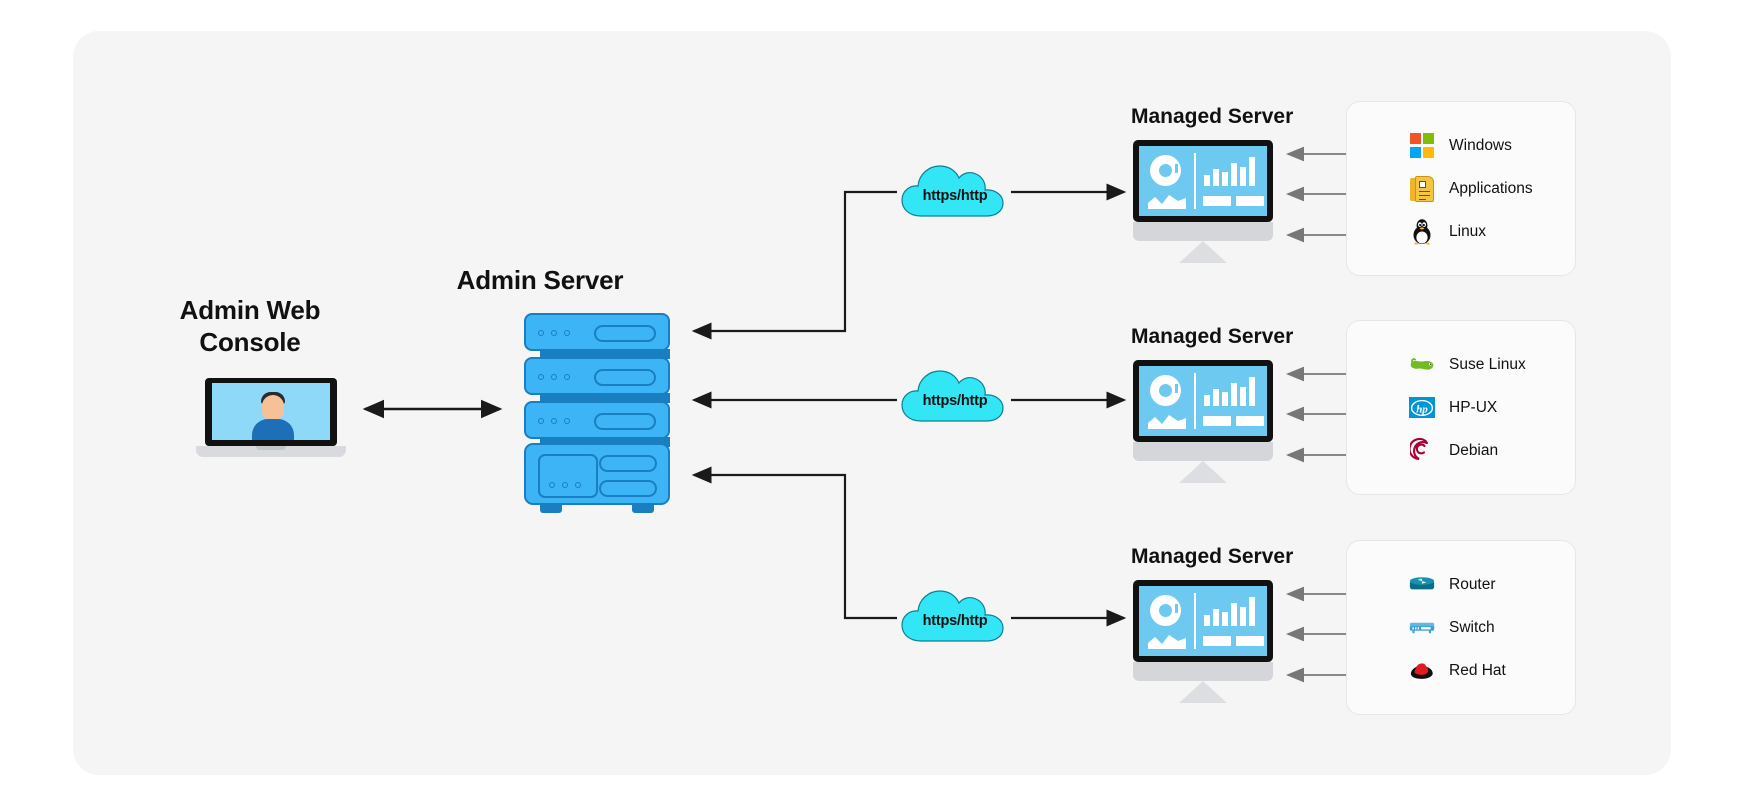 The width and height of the screenshot is (1742, 811). Describe the element at coordinates (554, 333) in the screenshot. I see `rack-unit-1-leds` at that location.